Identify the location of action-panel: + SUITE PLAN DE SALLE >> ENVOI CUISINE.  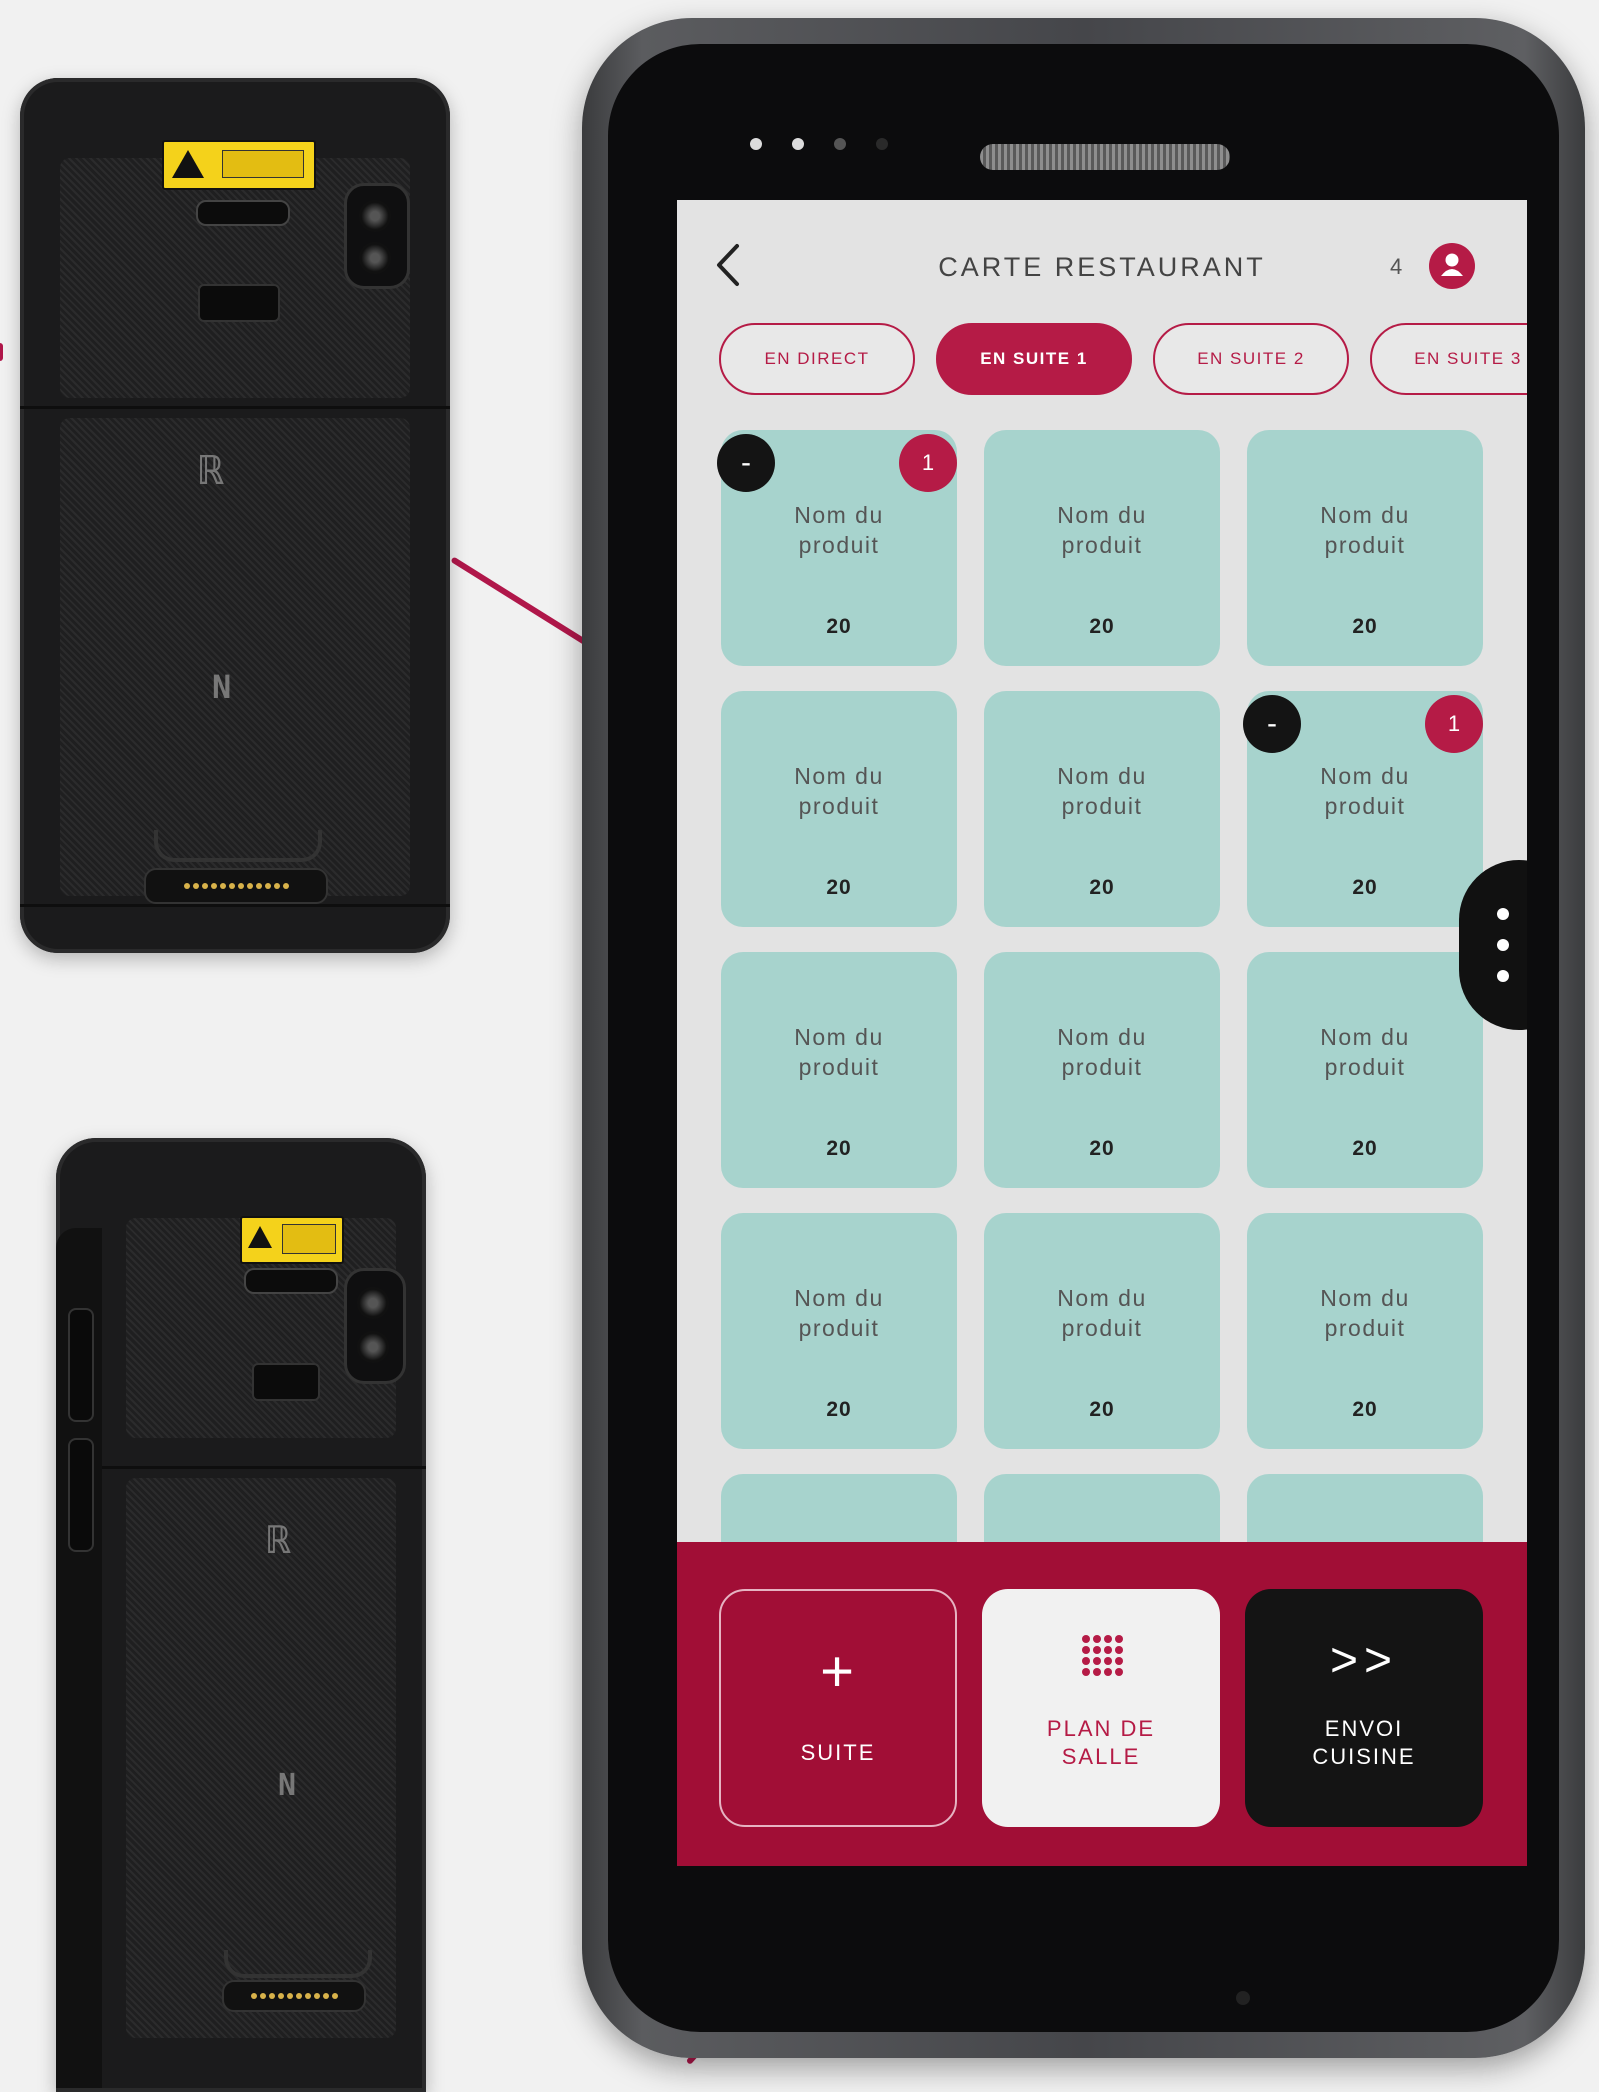
(1102, 1704).